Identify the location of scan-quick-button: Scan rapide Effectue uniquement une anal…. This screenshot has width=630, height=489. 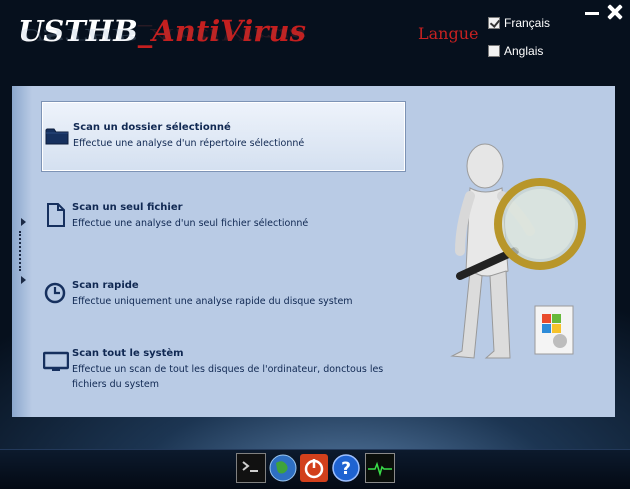
(226, 294).